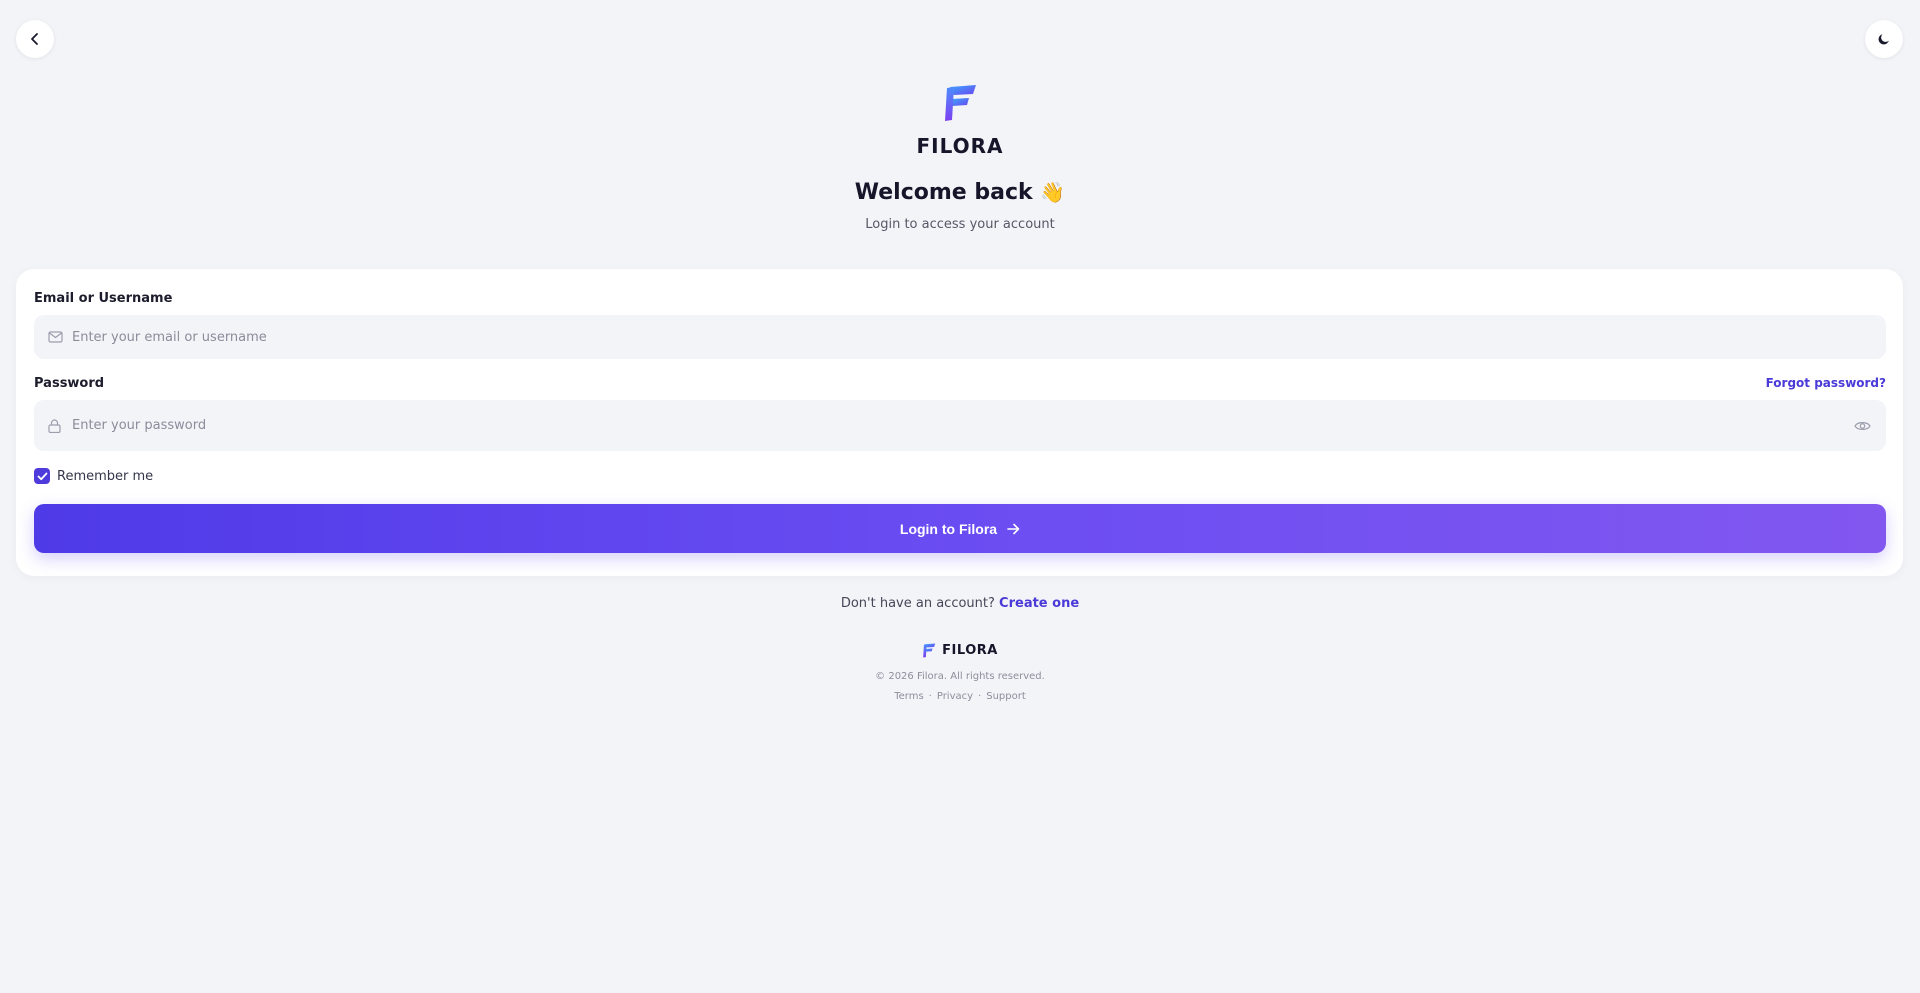 The image size is (1920, 993). What do you see at coordinates (105, 476) in the screenshot?
I see `remember-label: Remember me` at bounding box center [105, 476].